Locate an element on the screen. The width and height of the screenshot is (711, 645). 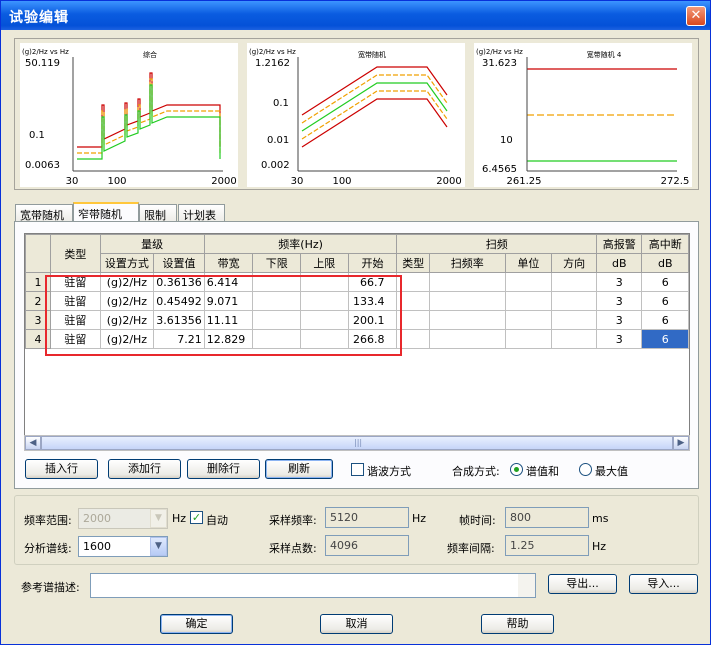
sample-points-label: 采样点数: is located at coordinates (293, 548).